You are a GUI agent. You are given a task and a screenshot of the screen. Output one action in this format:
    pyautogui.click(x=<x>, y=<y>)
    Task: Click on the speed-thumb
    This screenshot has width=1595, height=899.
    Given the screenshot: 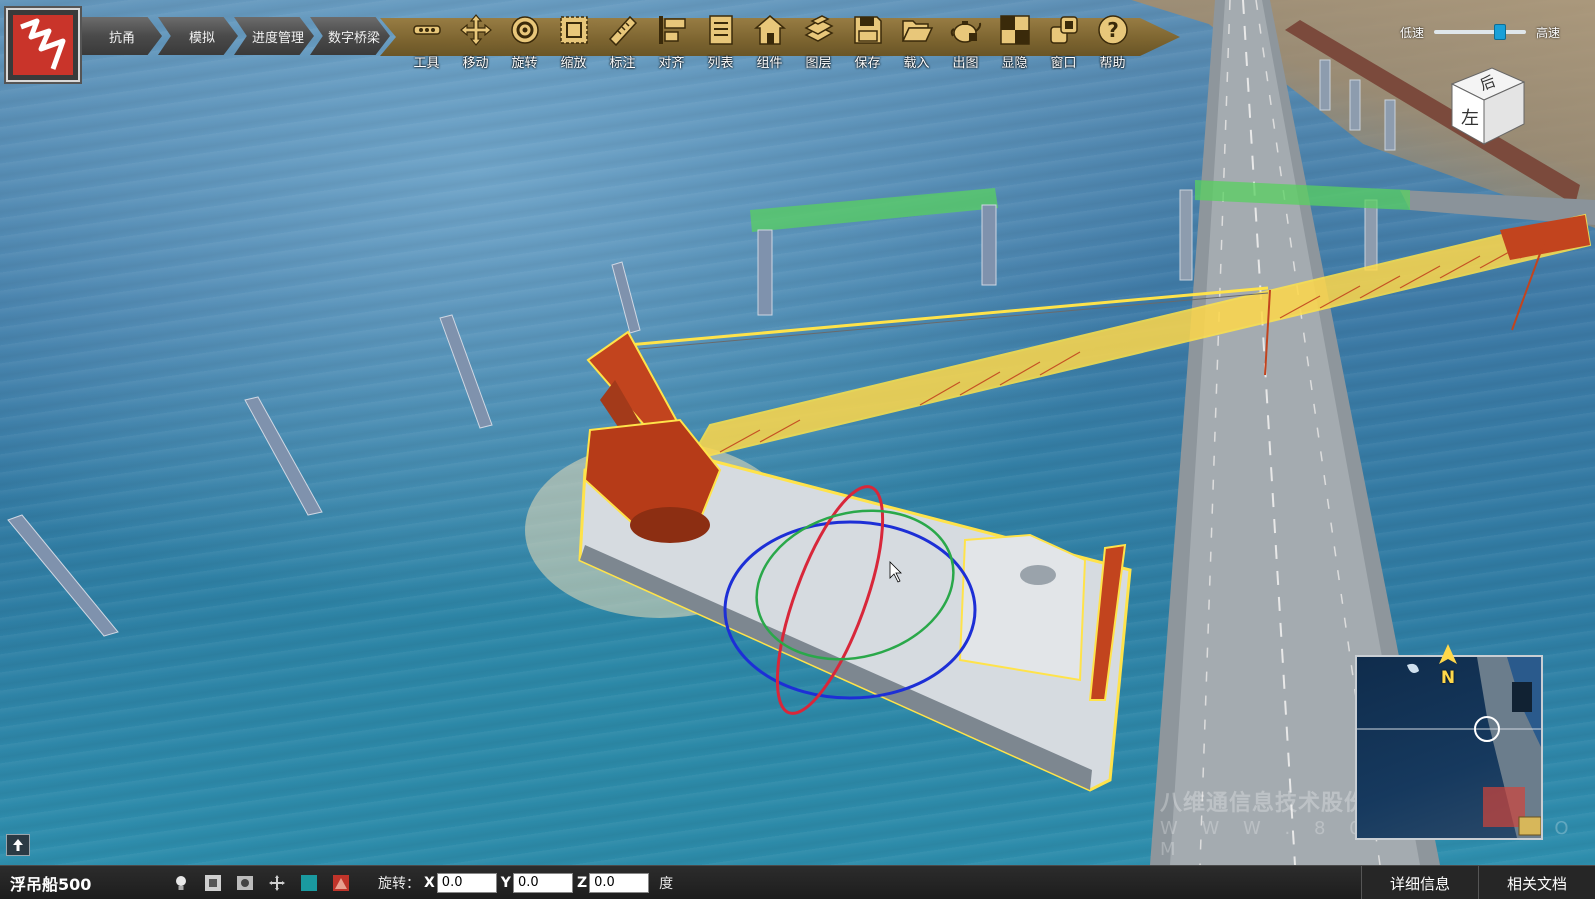 What is the action you would take?
    pyautogui.click(x=1499, y=32)
    